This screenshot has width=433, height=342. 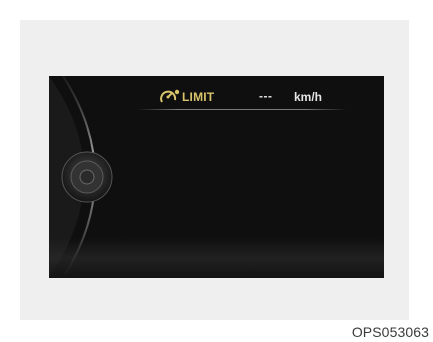 I want to click on speed-limit-status-bar: LIMIT --- km/h, so click(x=247, y=98).